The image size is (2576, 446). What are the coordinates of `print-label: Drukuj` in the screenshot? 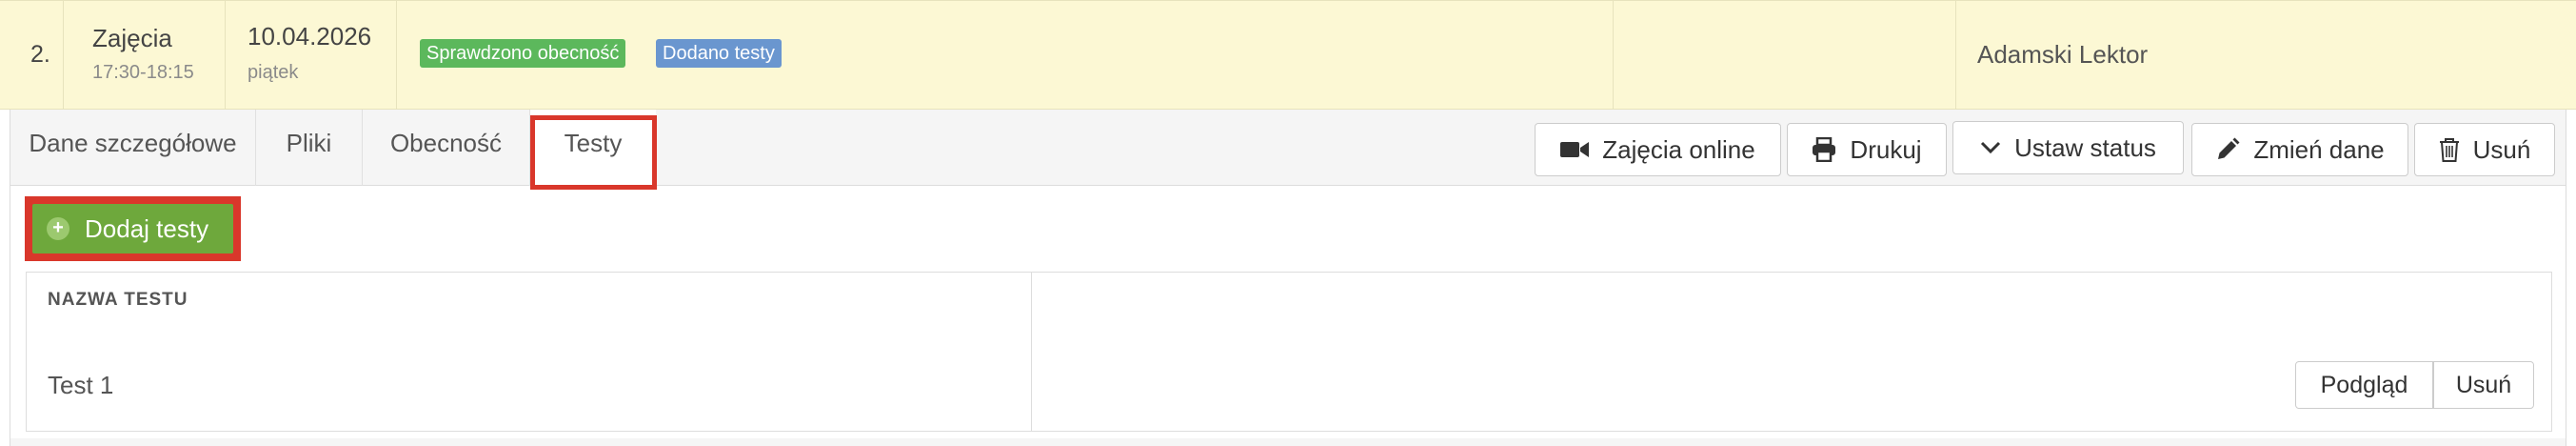 It's located at (1886, 149).